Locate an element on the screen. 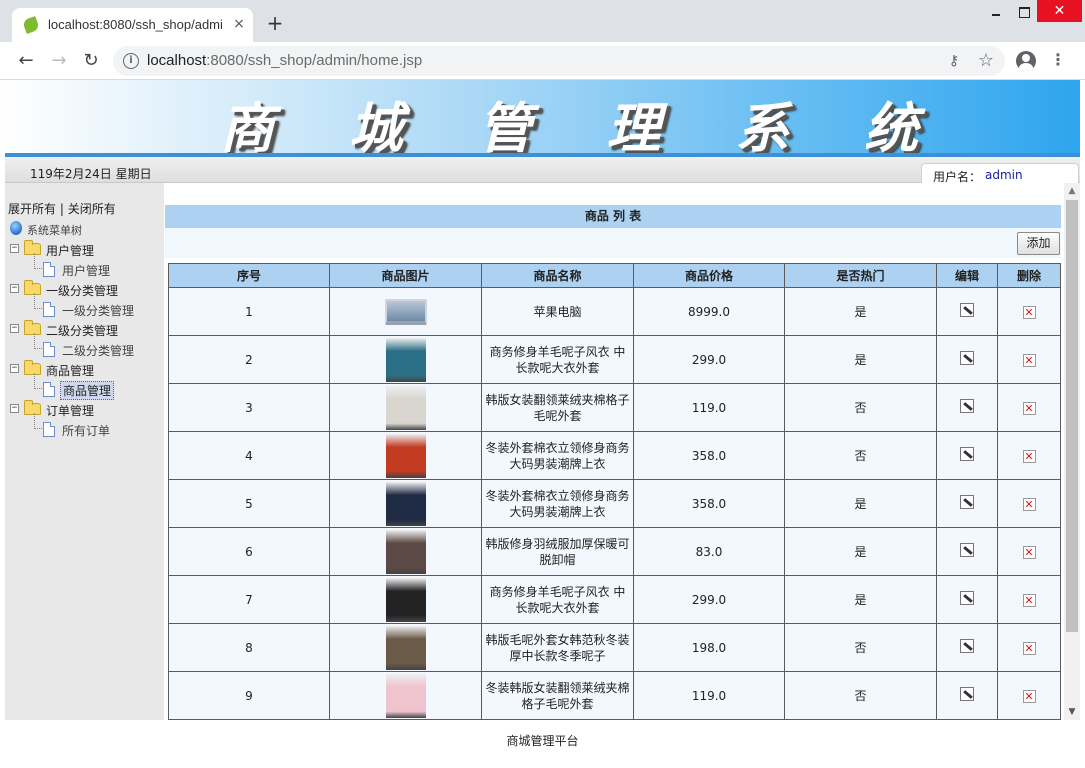  cell-name: 冬装韩版女装翻领莱绒夹棉格子毛呢外套 is located at coordinates (557, 695).